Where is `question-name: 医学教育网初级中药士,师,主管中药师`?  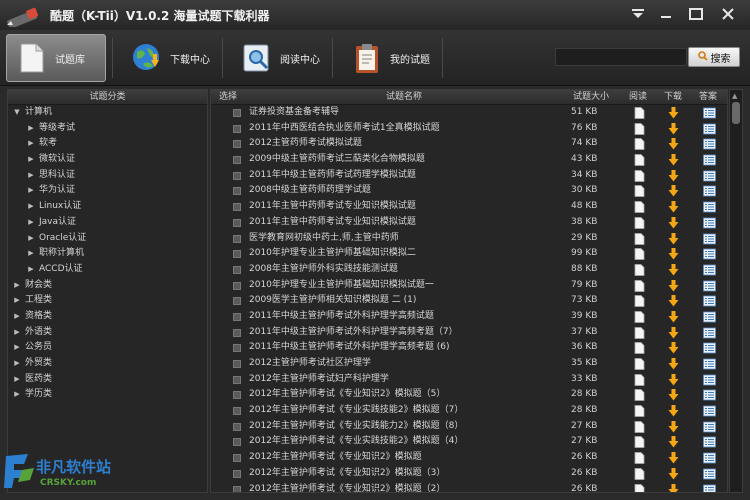
question-name: 医学教育网初级中药士,师,主管中药师 is located at coordinates (404, 239).